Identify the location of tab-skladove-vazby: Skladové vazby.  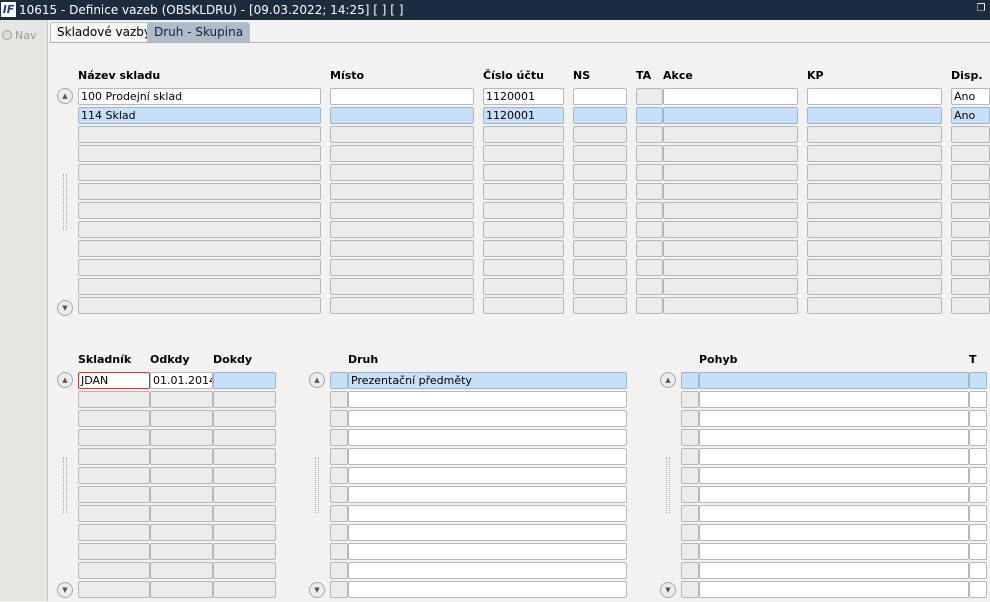
(104, 32).